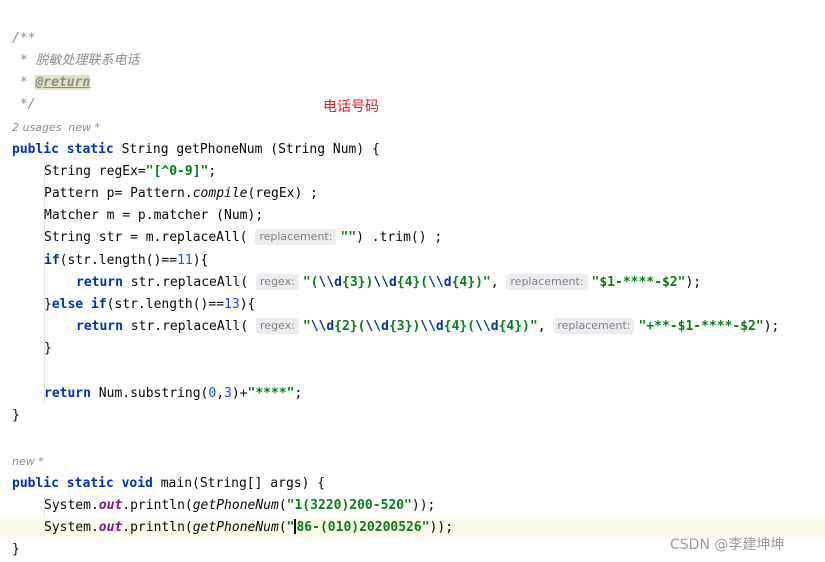 The image size is (825, 562). I want to click on doc-comment-close: */, so click(24, 104).